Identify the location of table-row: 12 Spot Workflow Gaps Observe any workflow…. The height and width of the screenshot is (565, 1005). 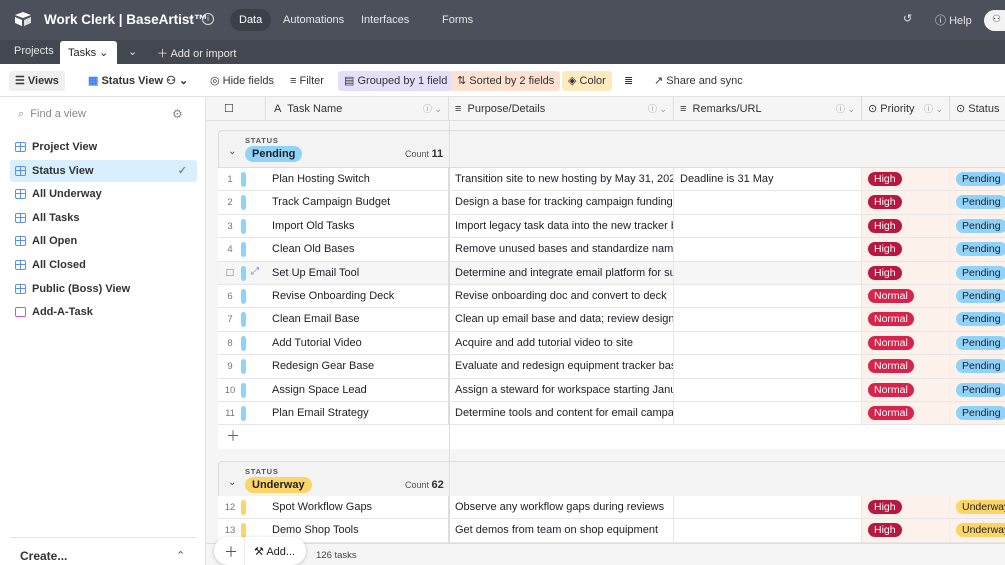
(611, 508).